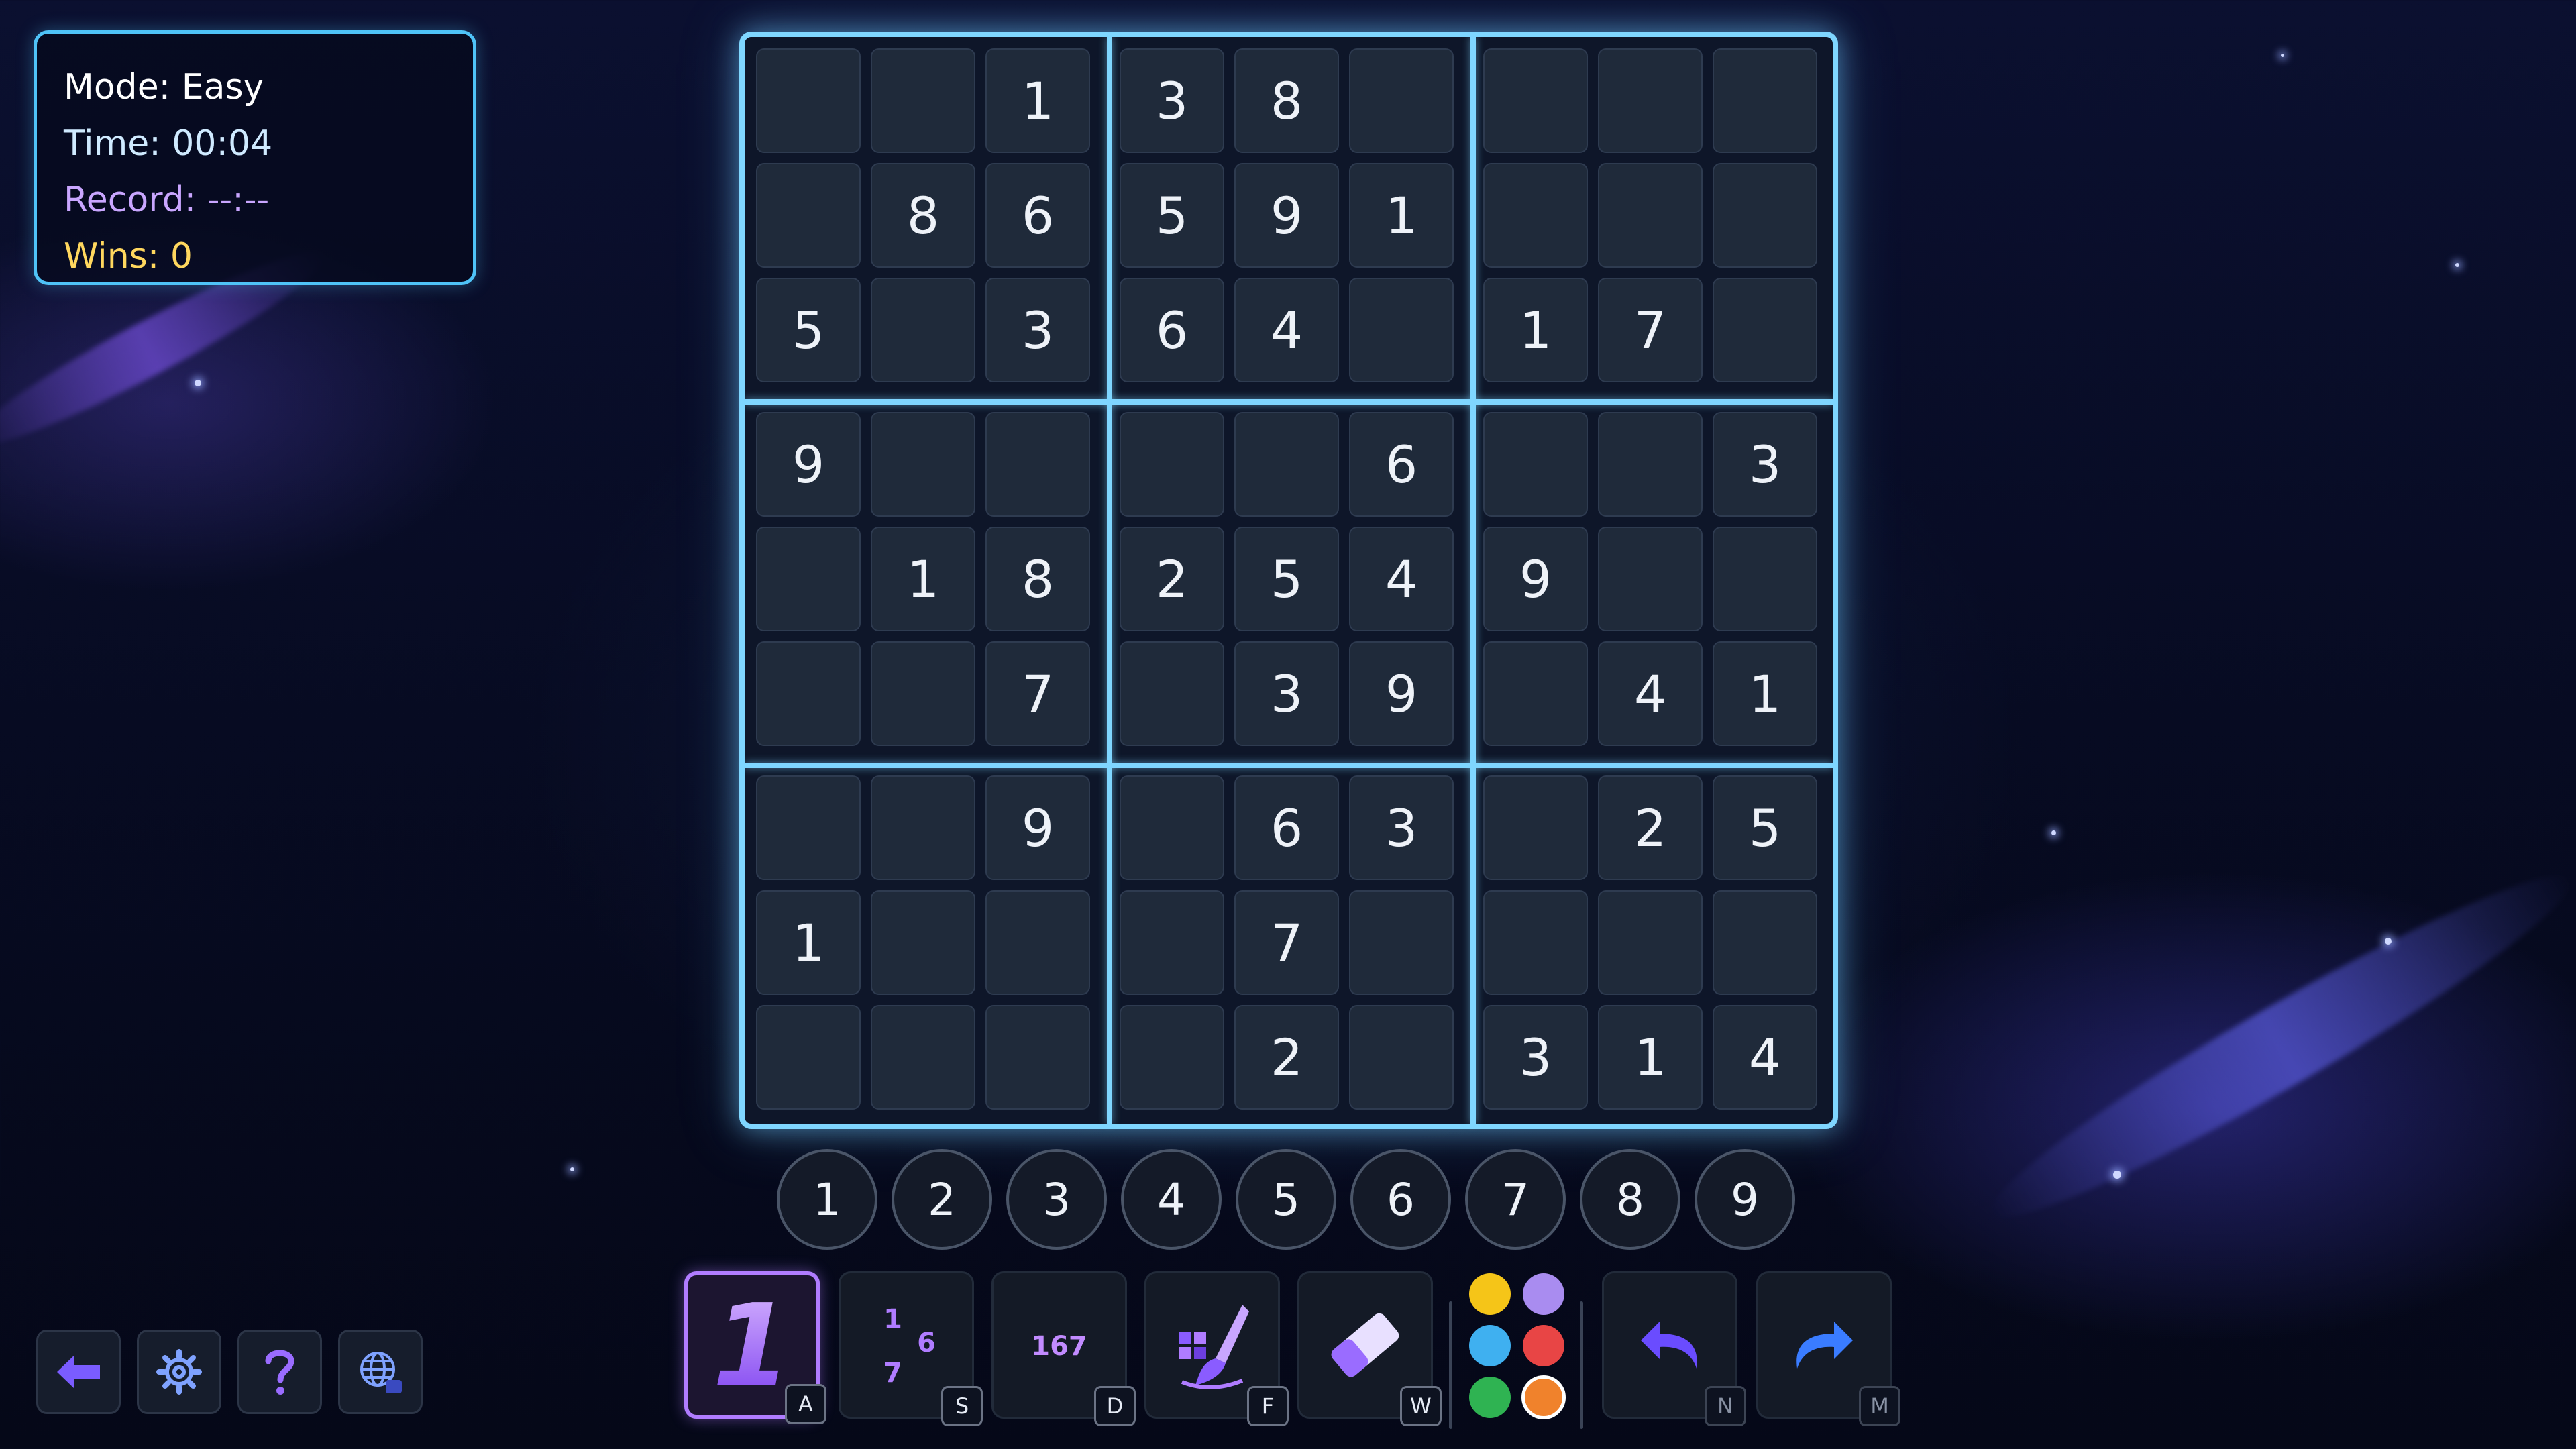  What do you see at coordinates (1400, 1199) in the screenshot?
I see `number-pad-button: 6` at bounding box center [1400, 1199].